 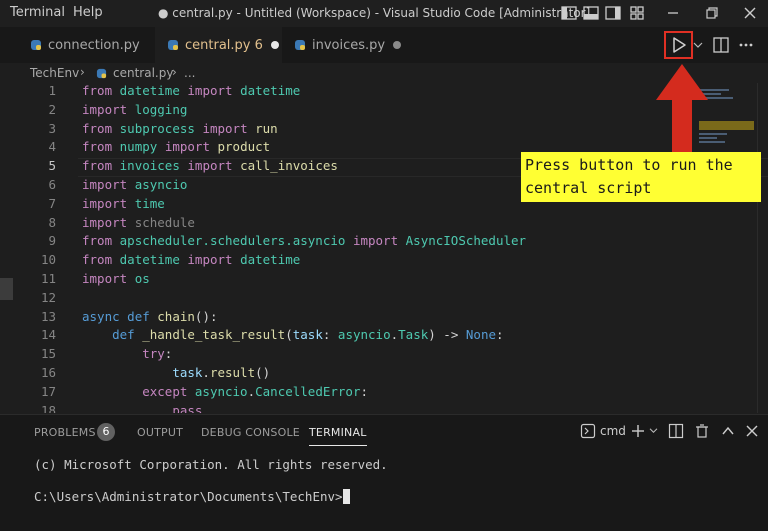 I want to click on tab-debug-console: DEBUG CONSOLE, so click(x=250, y=432).